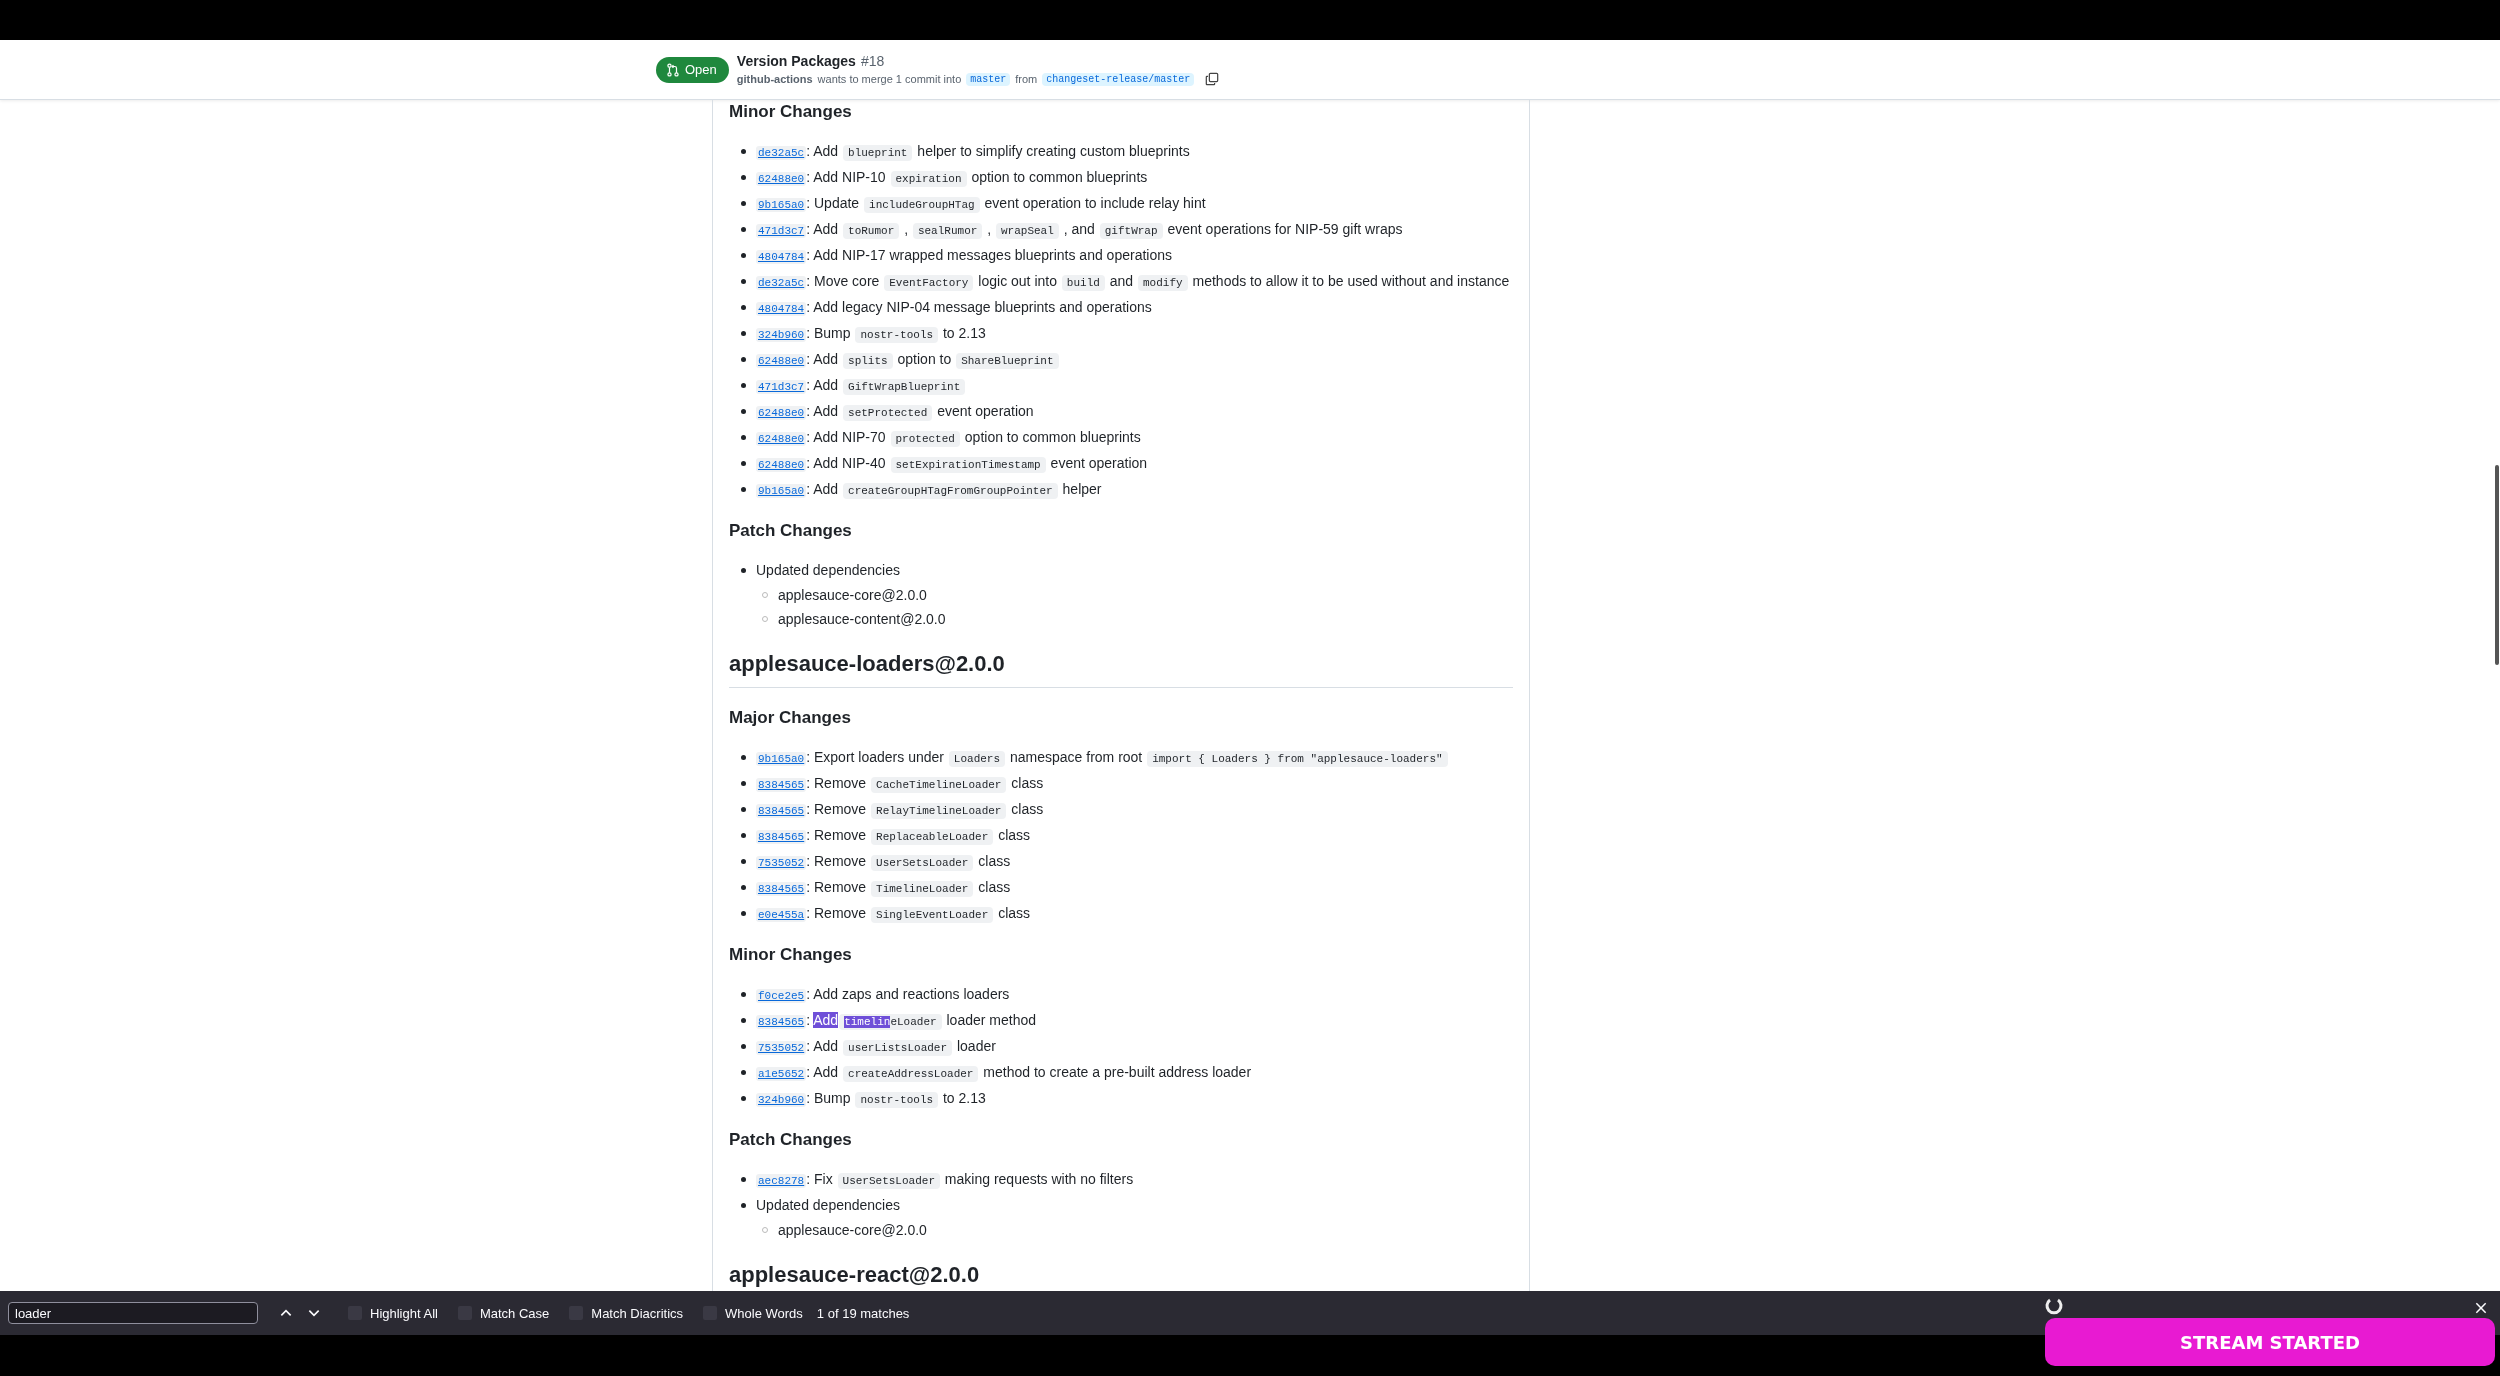 The width and height of the screenshot is (2500, 1376). Describe the element at coordinates (954, 307) in the screenshot. I see `changelog-entry: 4804784: Add legacy NIP-04 message blueprints and operations` at that location.